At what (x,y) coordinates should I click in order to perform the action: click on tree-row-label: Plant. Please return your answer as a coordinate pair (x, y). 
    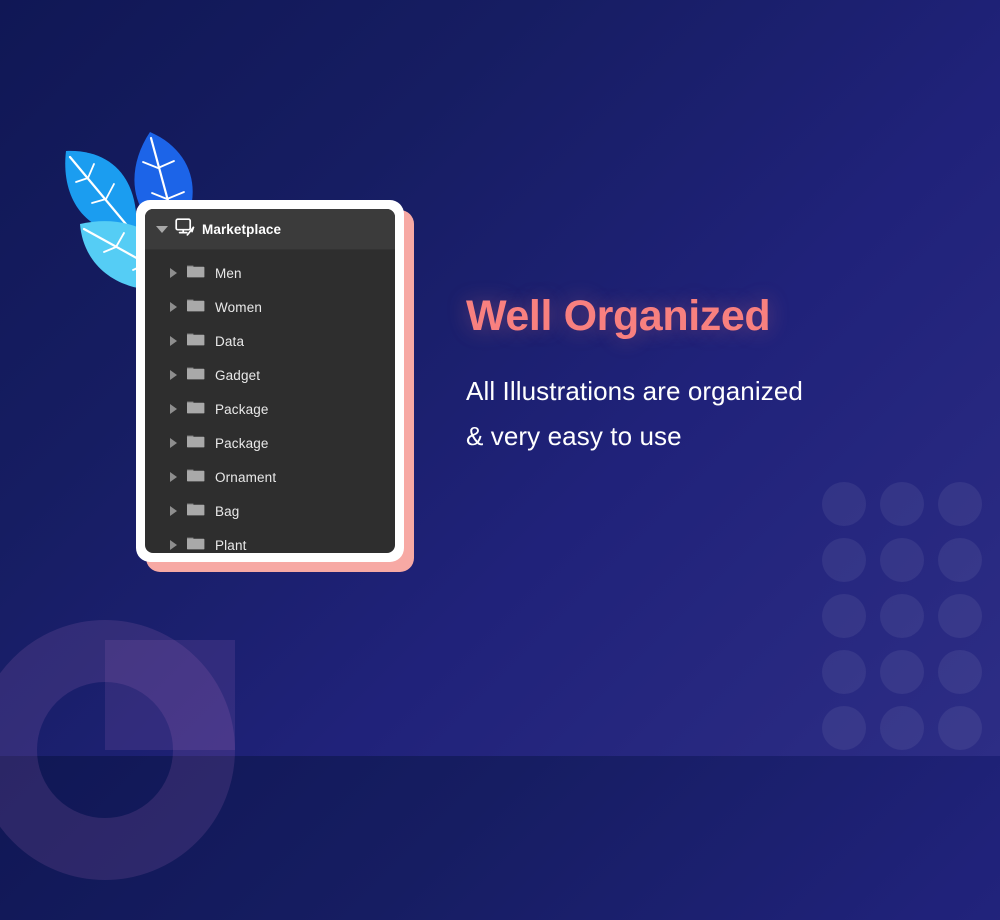
    Looking at the image, I should click on (231, 545).